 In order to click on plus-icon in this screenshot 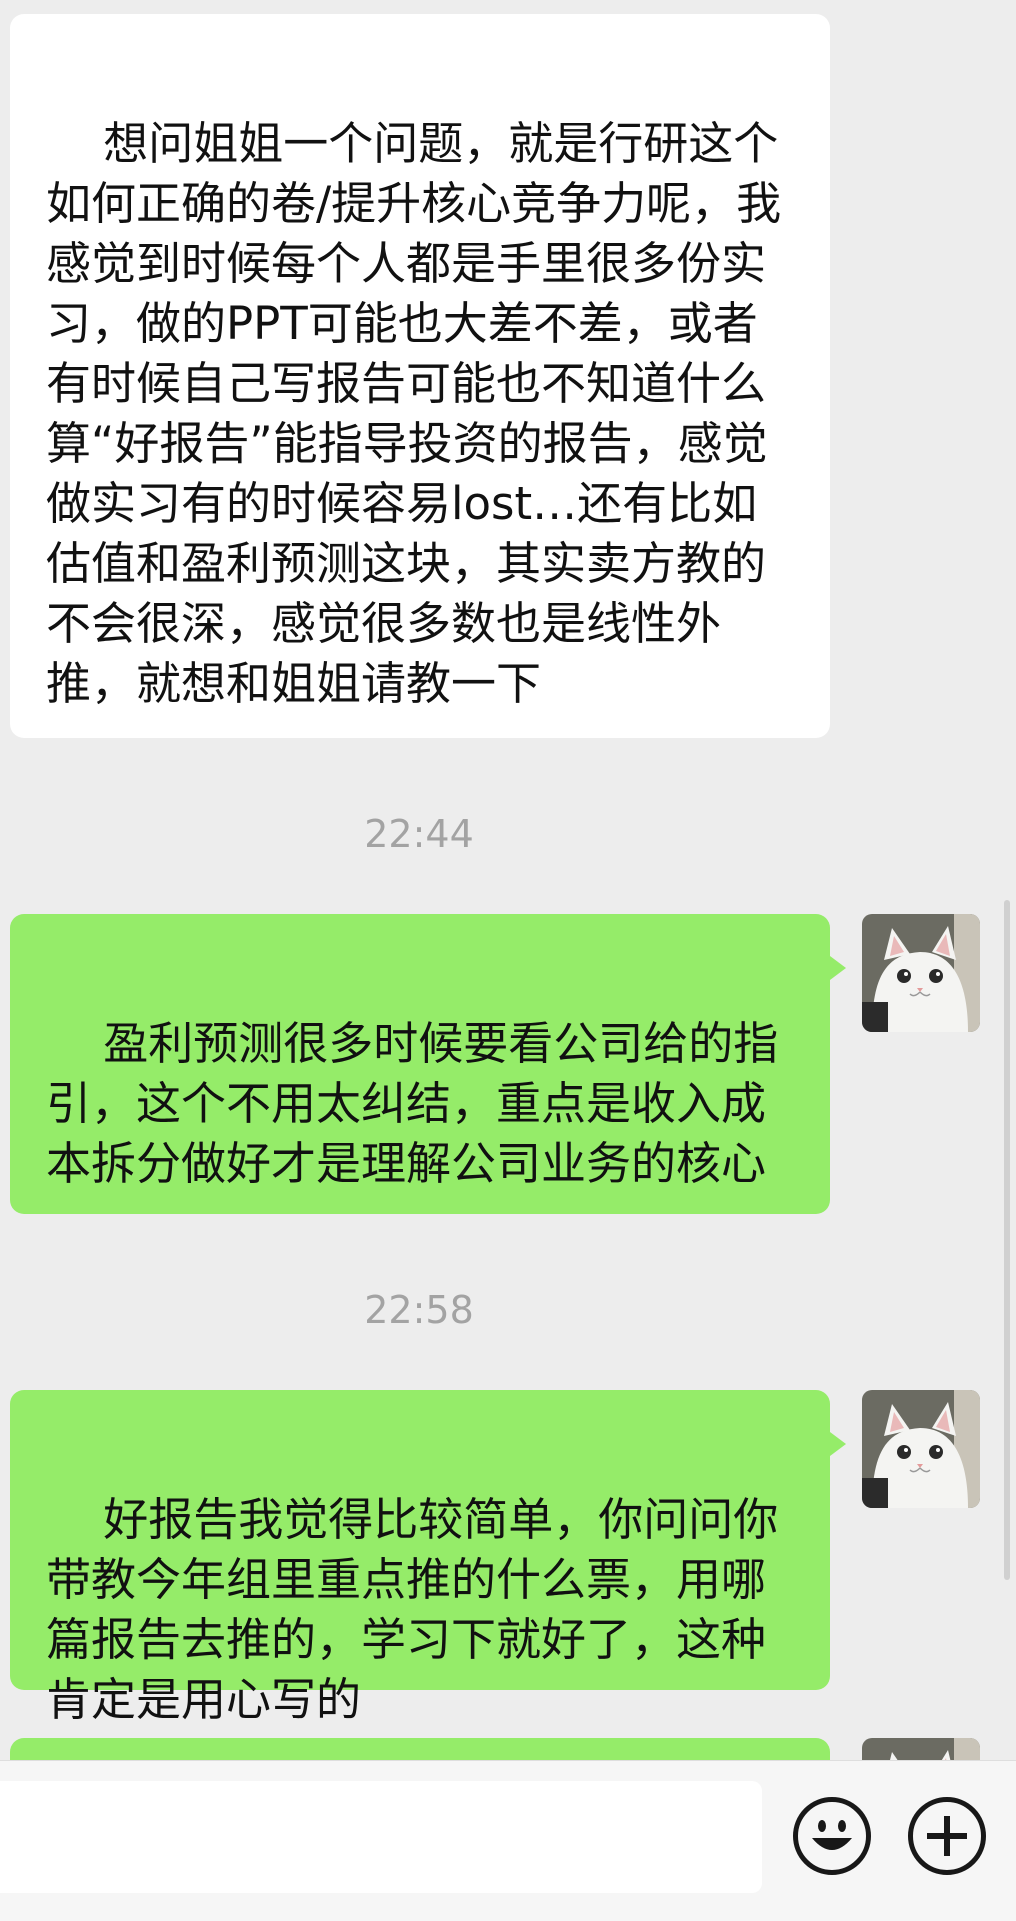, I will do `click(947, 1836)`.